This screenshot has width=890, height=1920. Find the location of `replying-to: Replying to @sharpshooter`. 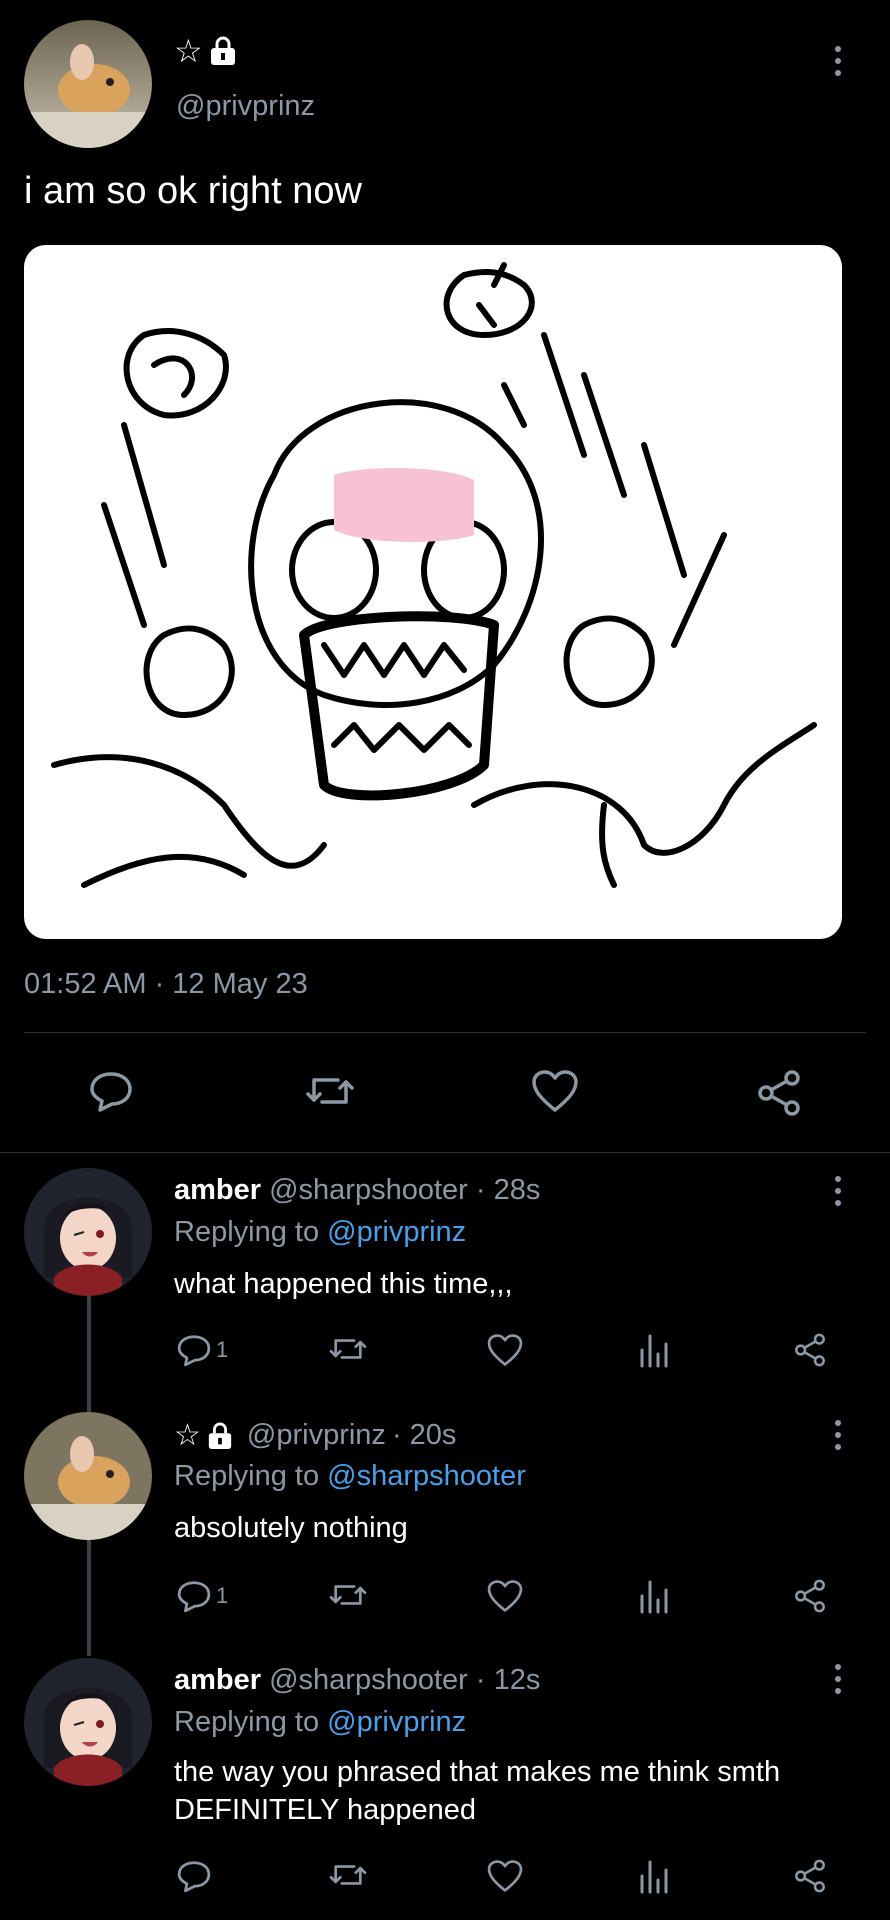

replying-to: Replying to @sharpshooter is located at coordinates (350, 1476).